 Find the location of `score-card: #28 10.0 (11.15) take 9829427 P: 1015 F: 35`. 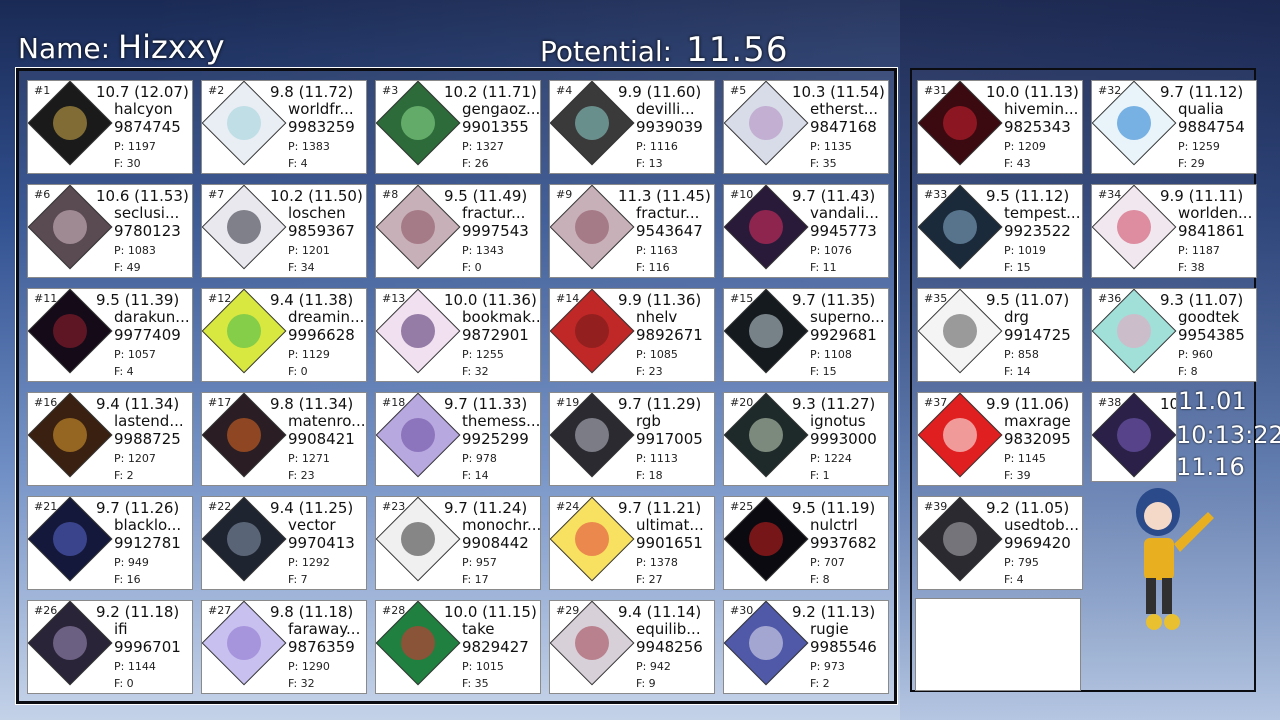

score-card: #28 10.0 (11.15) take 9829427 P: 1015 F: 35 is located at coordinates (458, 647).